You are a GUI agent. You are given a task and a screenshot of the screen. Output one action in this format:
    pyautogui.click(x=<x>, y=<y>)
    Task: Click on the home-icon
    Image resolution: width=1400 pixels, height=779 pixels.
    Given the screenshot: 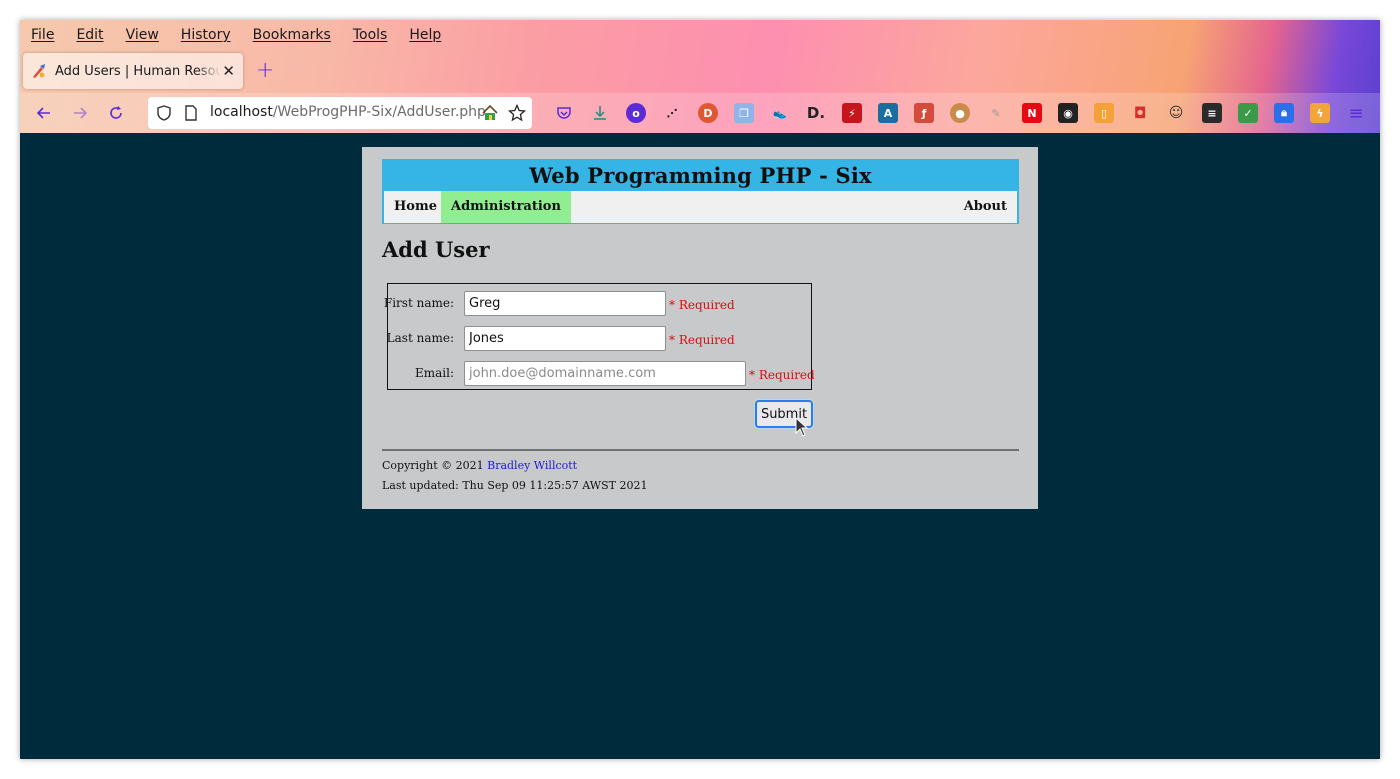 What is the action you would take?
    pyautogui.click(x=490, y=113)
    